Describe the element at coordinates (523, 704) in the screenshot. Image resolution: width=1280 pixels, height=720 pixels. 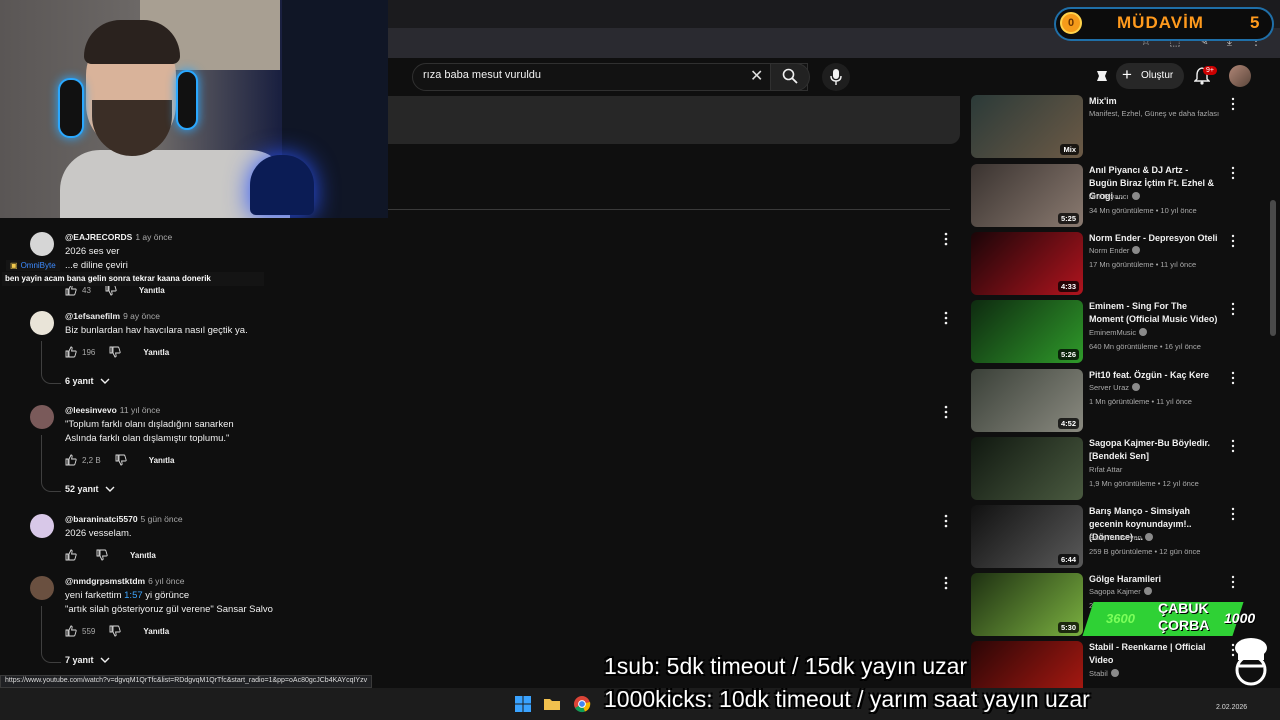
I see `windows-start-icon` at that location.